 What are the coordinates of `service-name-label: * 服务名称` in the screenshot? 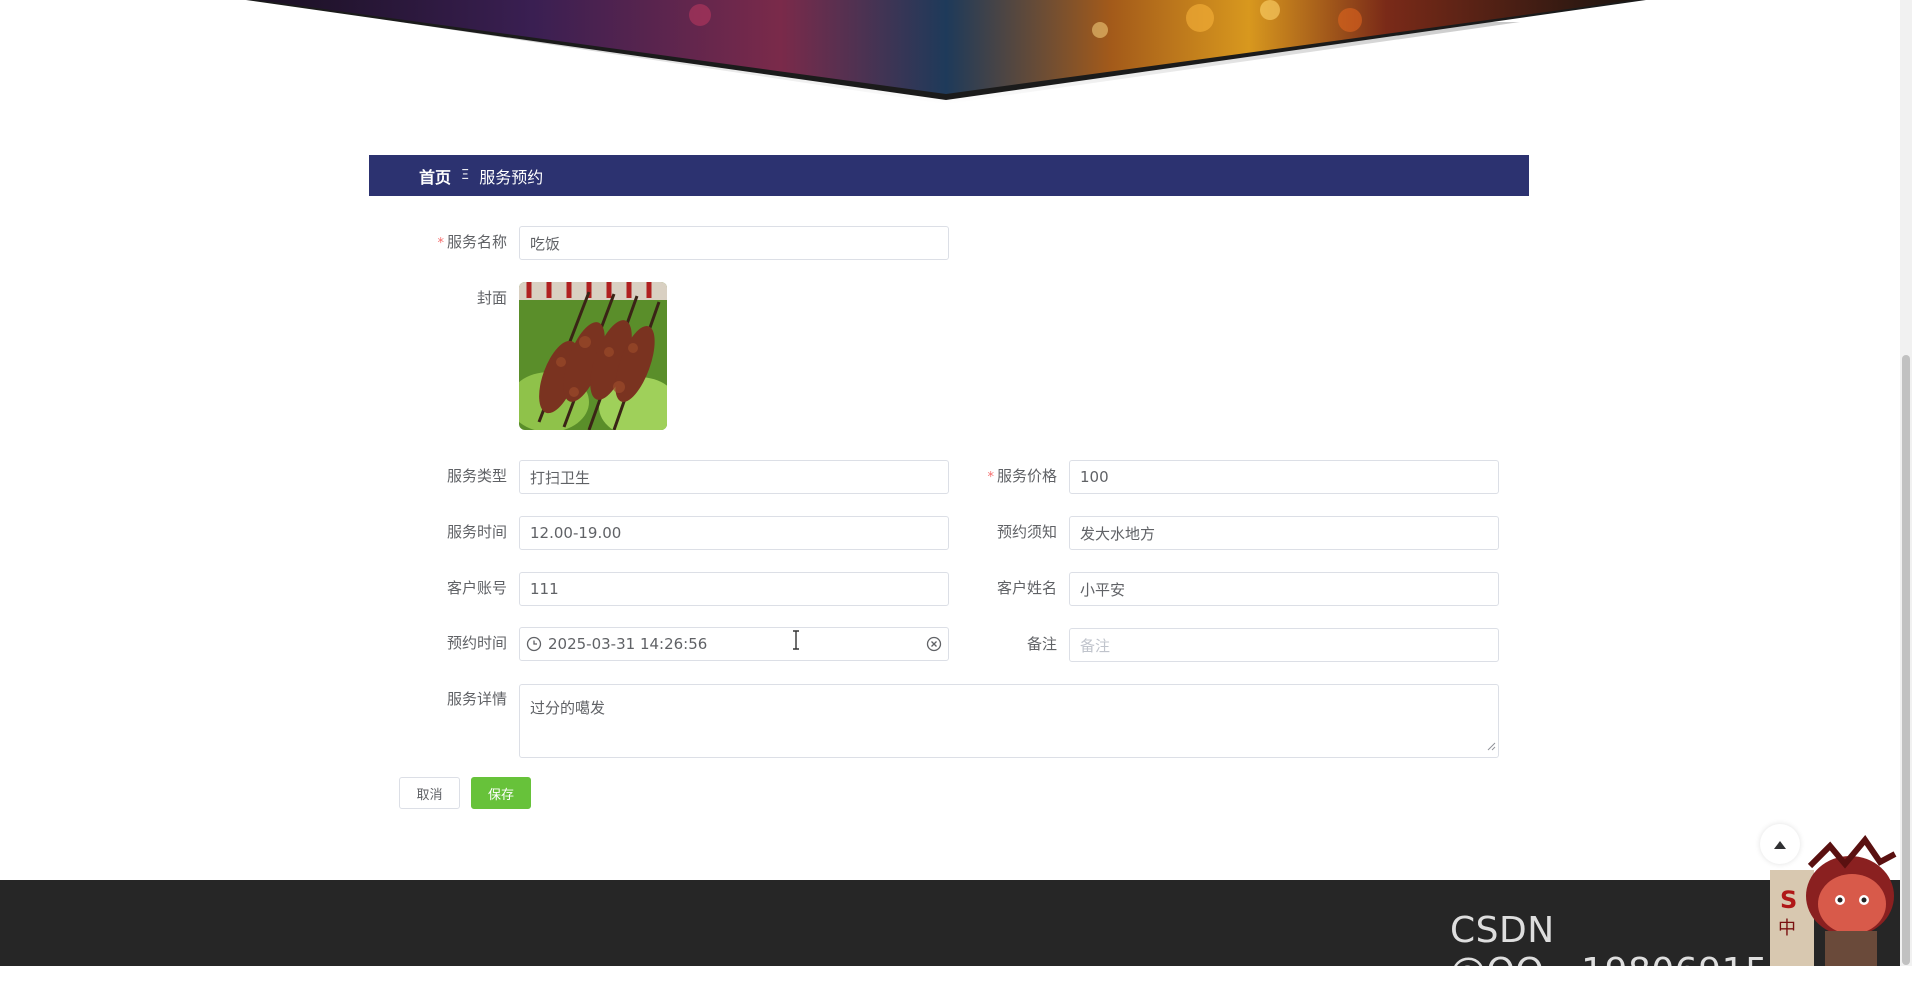 It's located at (472, 242).